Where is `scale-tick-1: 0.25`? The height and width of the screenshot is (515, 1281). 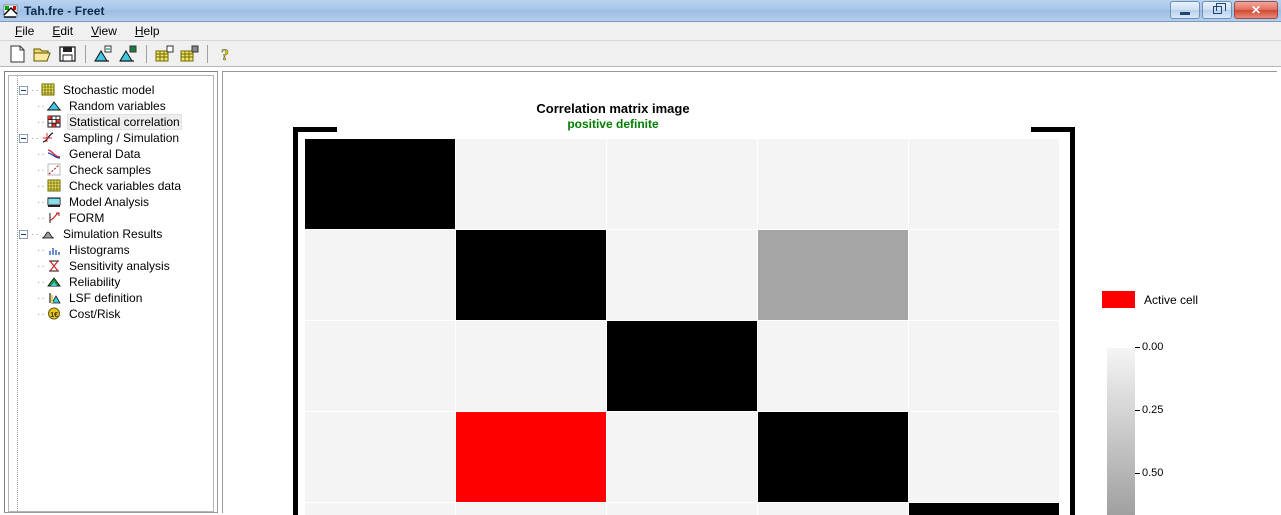 scale-tick-1: 0.25 is located at coordinates (1149, 410).